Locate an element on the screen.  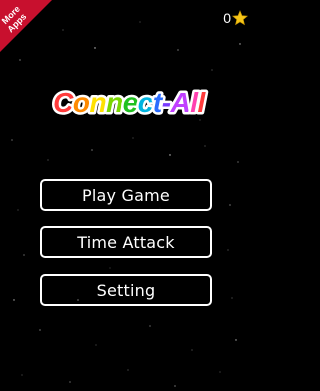
star-score: 0 is located at coordinates (235, 18).